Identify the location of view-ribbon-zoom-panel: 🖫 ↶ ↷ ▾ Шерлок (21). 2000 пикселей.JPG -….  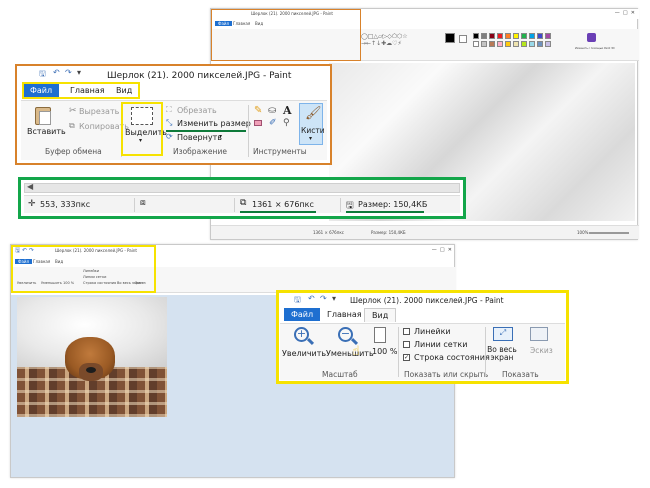
(422, 337).